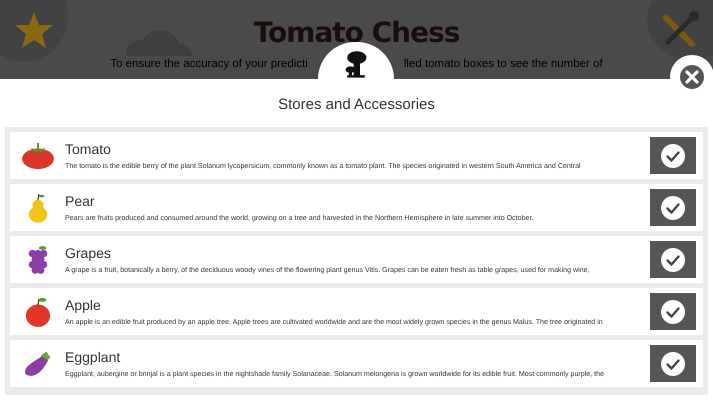 The height and width of the screenshot is (400, 713). What do you see at coordinates (88, 149) in the screenshot?
I see `item-name: Tomato` at bounding box center [88, 149].